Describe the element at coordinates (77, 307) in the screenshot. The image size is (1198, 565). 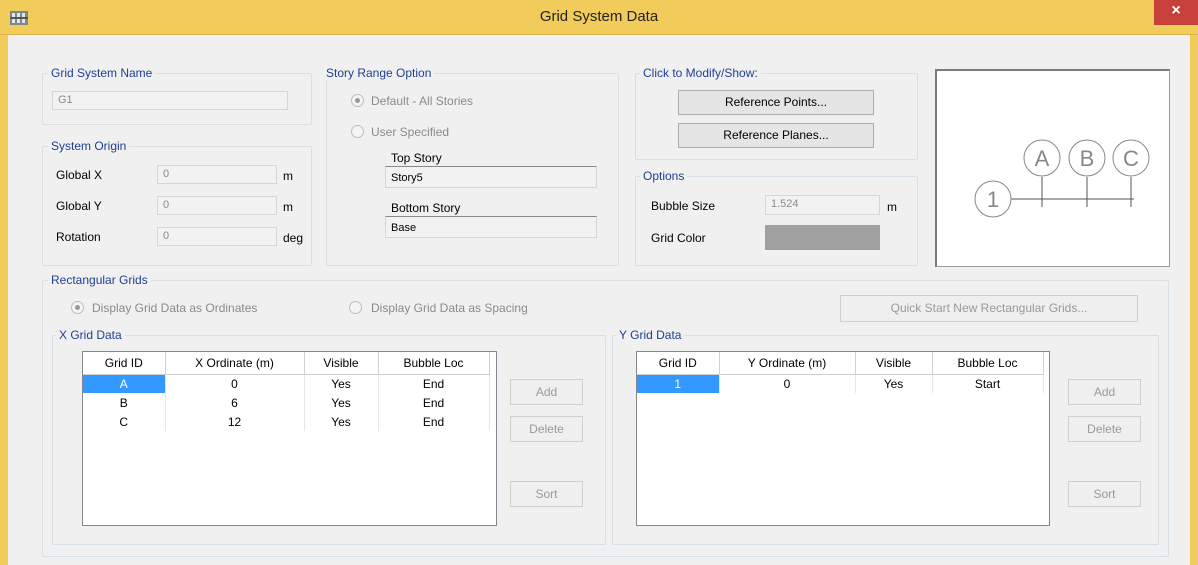
I see `display-ordinates-radio` at that location.